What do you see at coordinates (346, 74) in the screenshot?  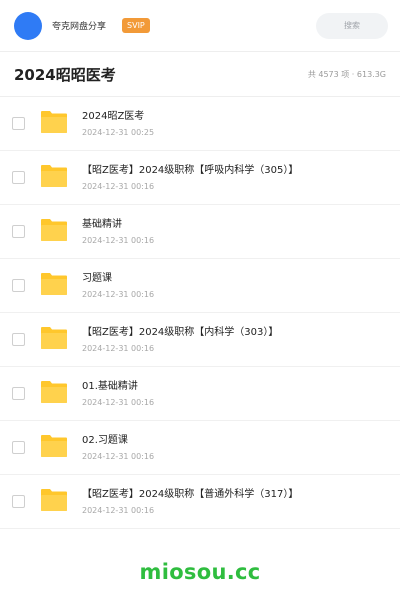 I see `item-summary: 共 4573 项 · 613.3G` at bounding box center [346, 74].